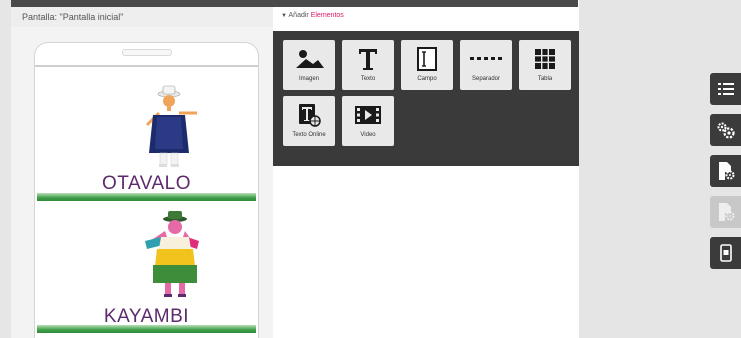 The height and width of the screenshot is (338, 741). I want to click on table-icon, so click(545, 59).